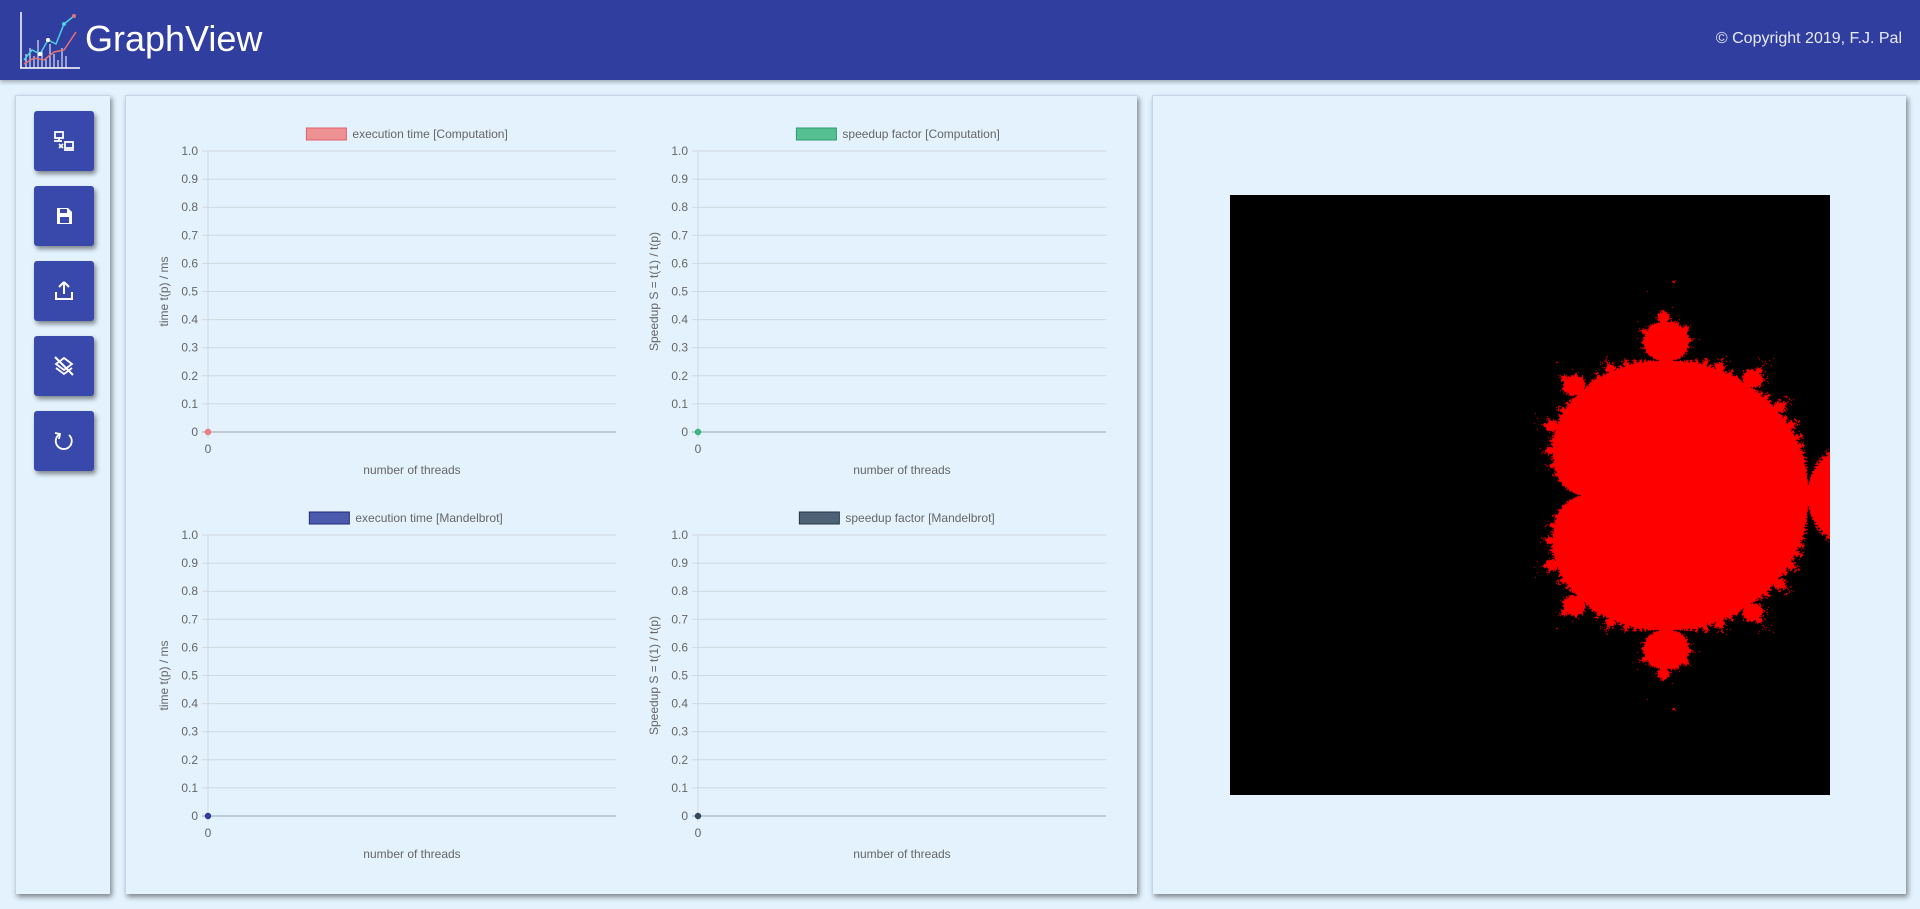 The height and width of the screenshot is (909, 1920). Describe the element at coordinates (919, 518) in the screenshot. I see `legend-label: speedup factor [Mandelbrot]` at that location.